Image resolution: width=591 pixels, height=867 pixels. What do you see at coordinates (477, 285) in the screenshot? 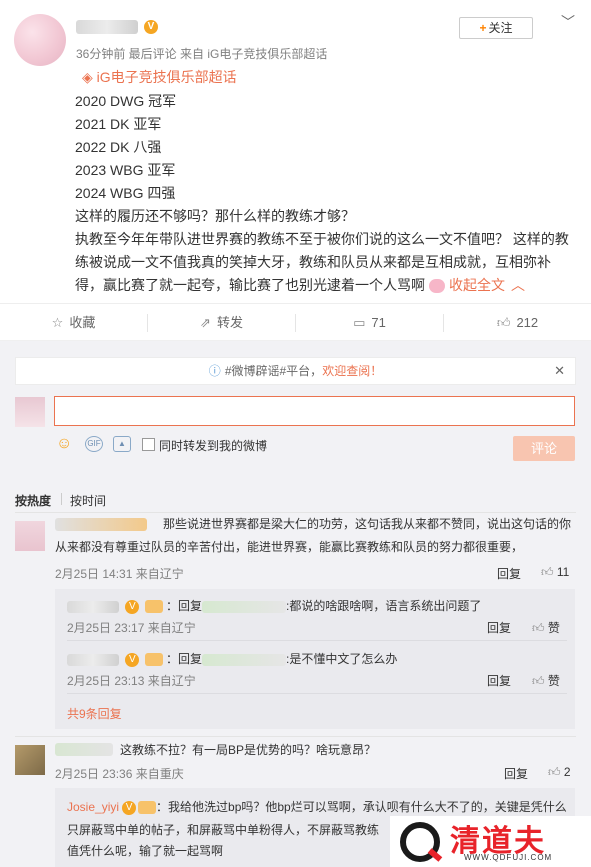
I see `collapse-link: 收起全文` at bounding box center [477, 285].